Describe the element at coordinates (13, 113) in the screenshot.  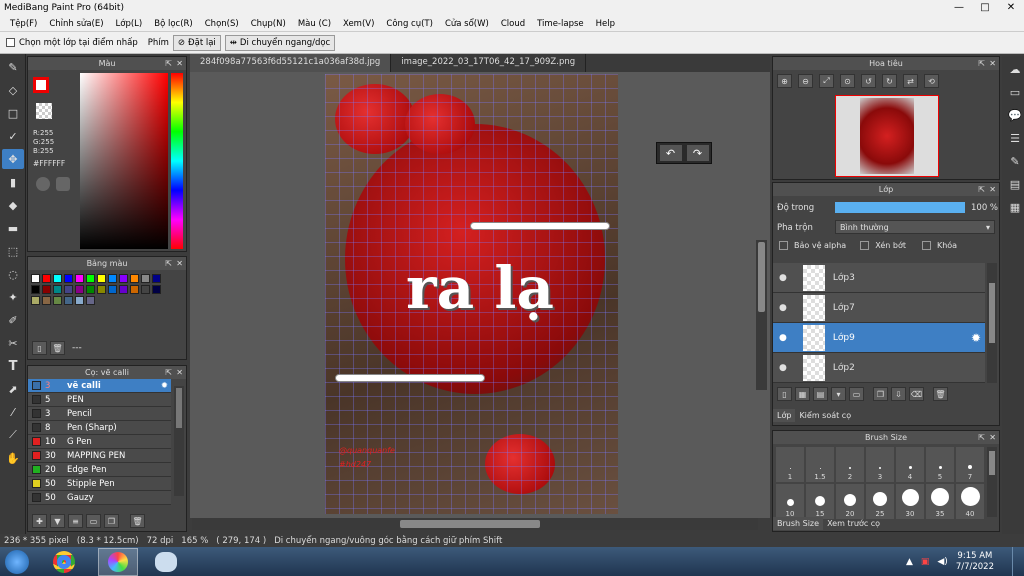
I see `rectangle-tool-icon: □` at that location.